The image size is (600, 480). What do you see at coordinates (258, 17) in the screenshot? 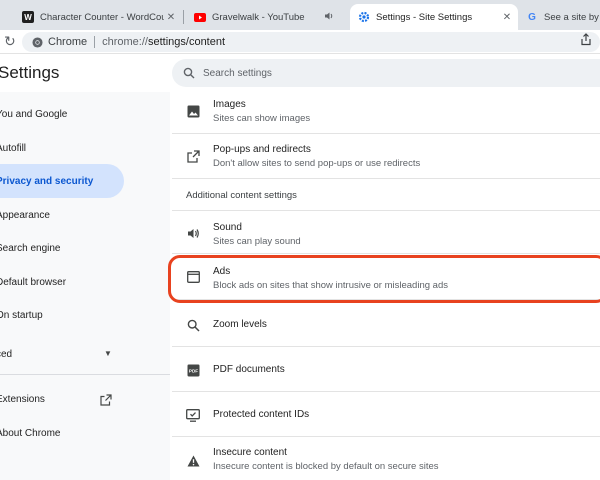
I see `tab-title: Gravelwalk - YouTube` at bounding box center [258, 17].